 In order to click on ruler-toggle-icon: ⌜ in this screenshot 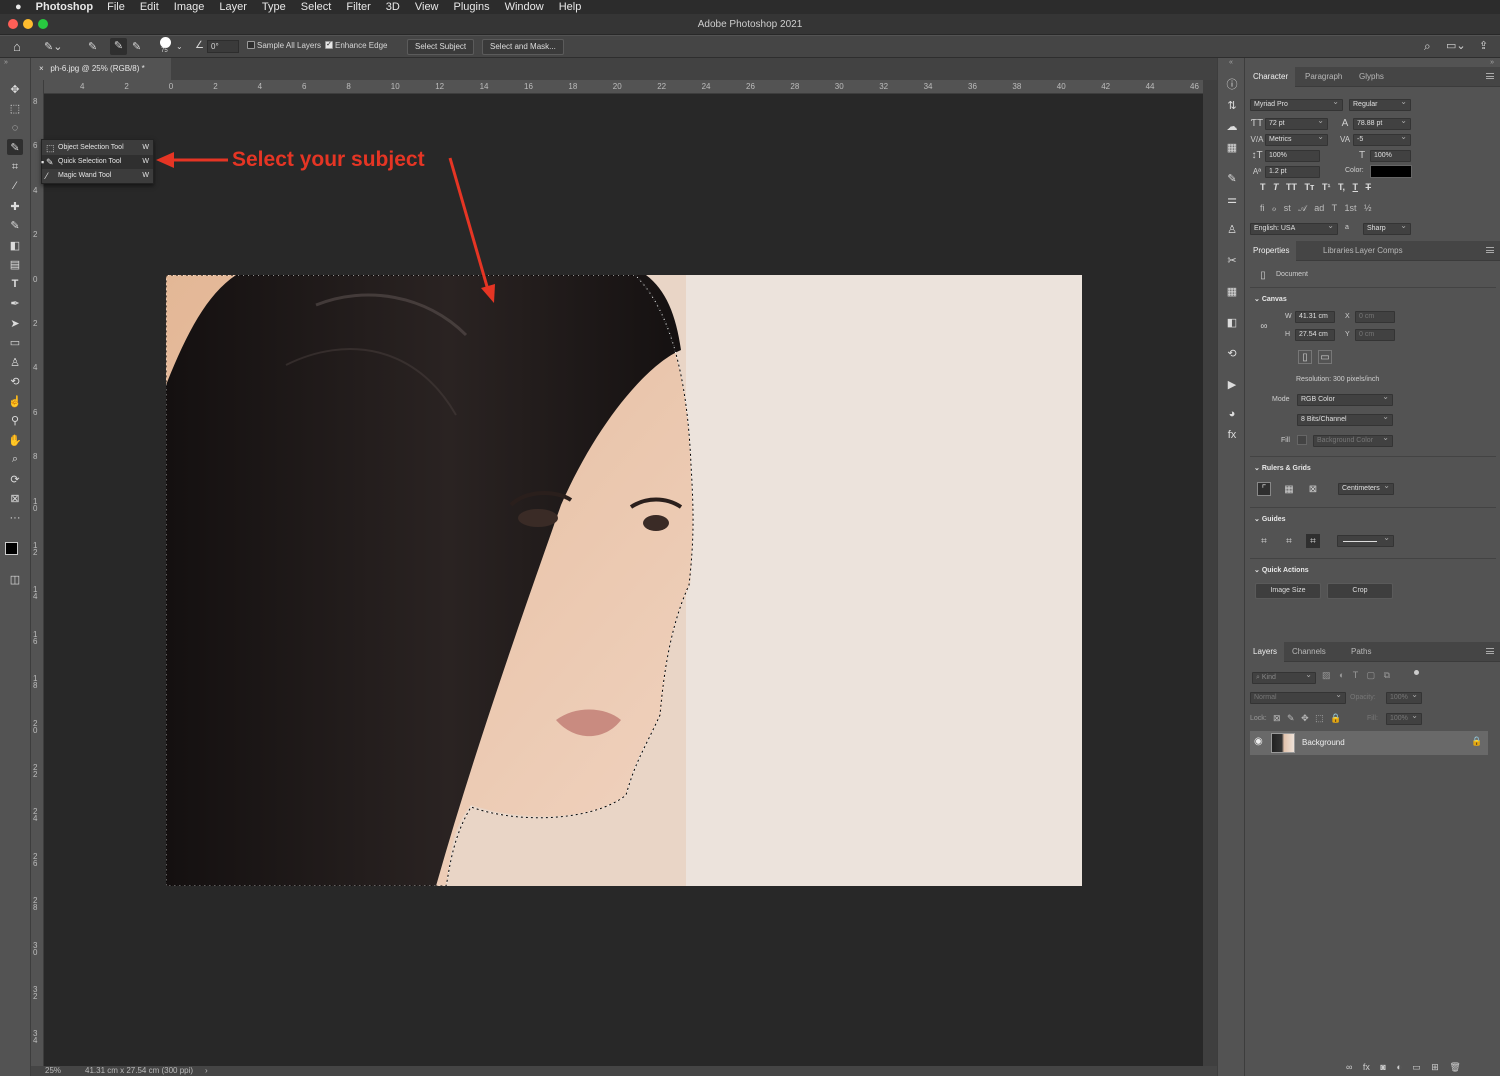, I will do `click(1264, 489)`.